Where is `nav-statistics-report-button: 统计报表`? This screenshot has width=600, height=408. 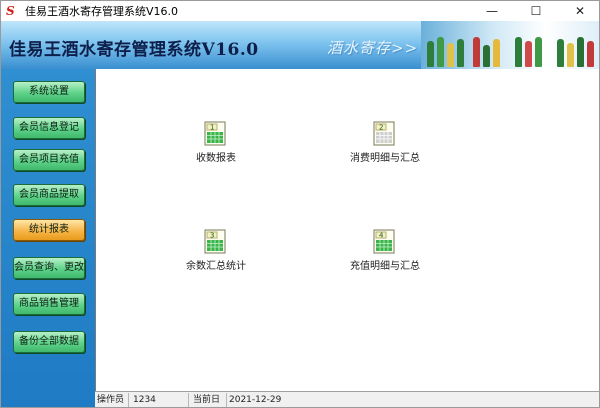
nav-statistics-report-button: 统计报表 is located at coordinates (49, 230).